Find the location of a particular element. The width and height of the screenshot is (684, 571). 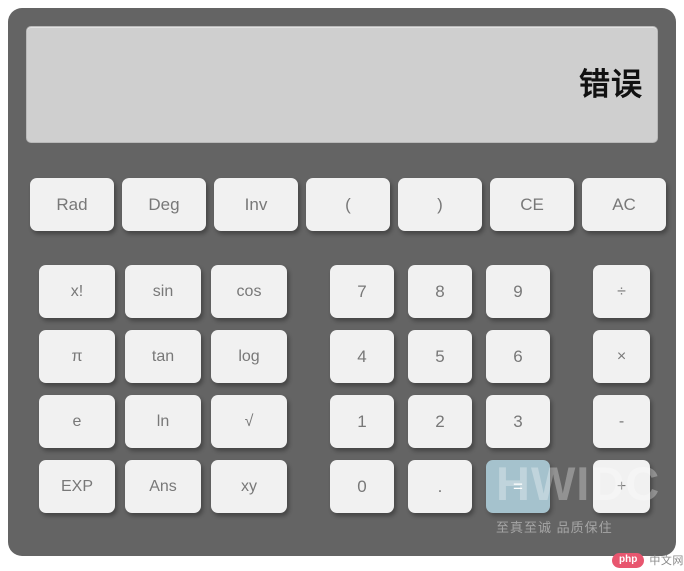

button-exp: EXP is located at coordinates (77, 486).